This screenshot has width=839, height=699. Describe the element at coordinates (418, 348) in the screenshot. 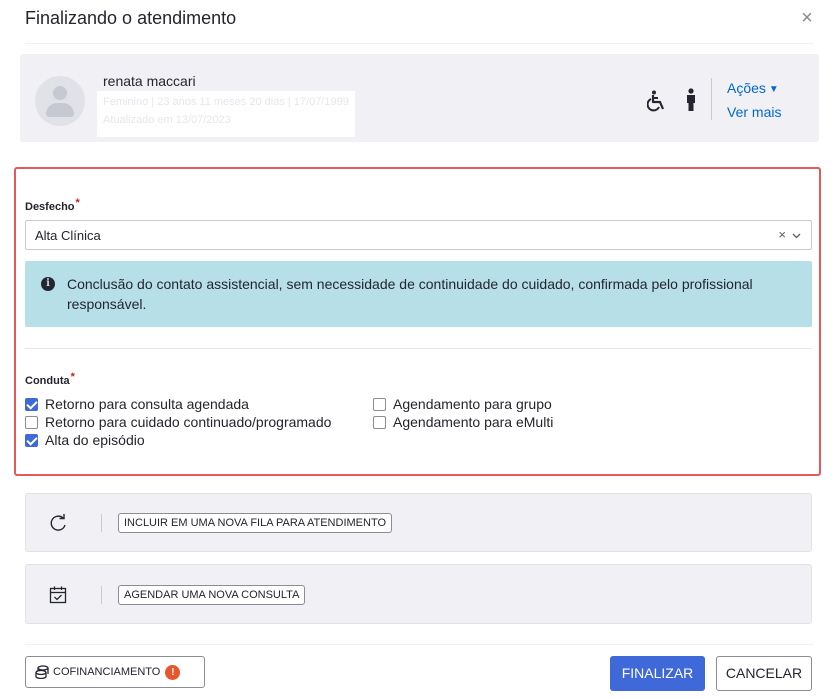

I see `section-divider` at that location.